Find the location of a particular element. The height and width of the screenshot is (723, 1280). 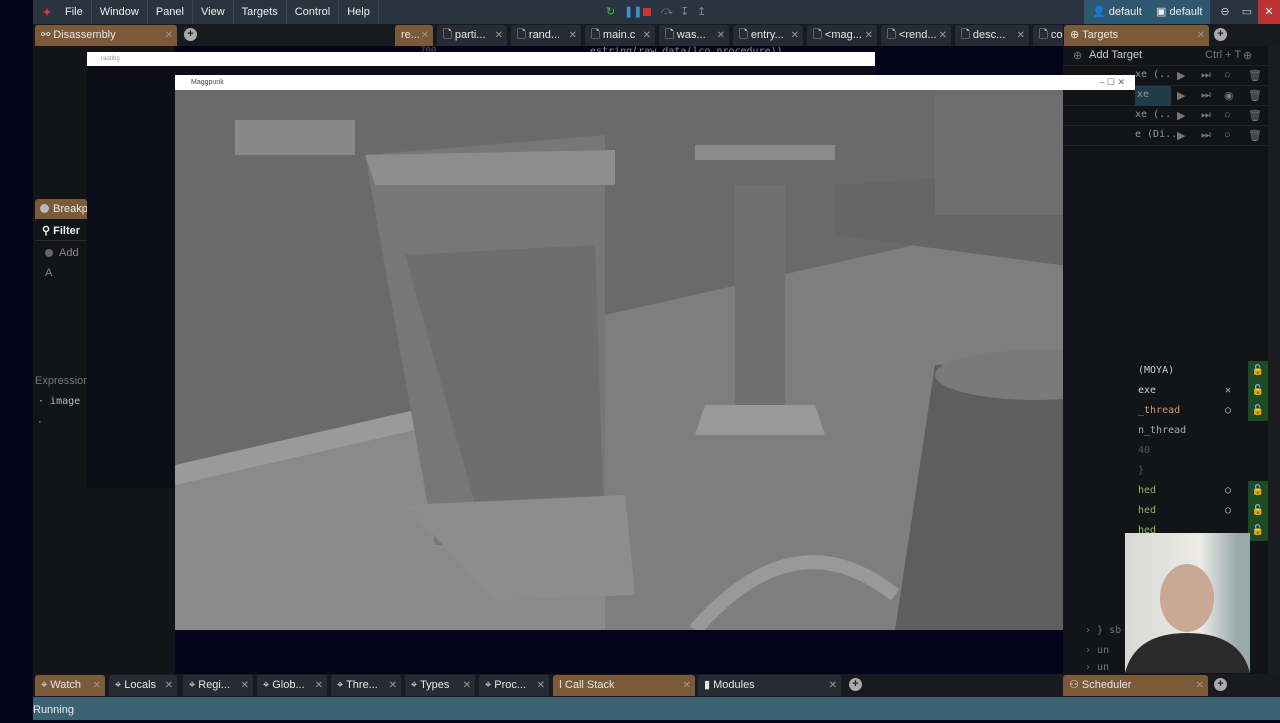

filter-input: ⚲ Filter is located at coordinates (61, 231).